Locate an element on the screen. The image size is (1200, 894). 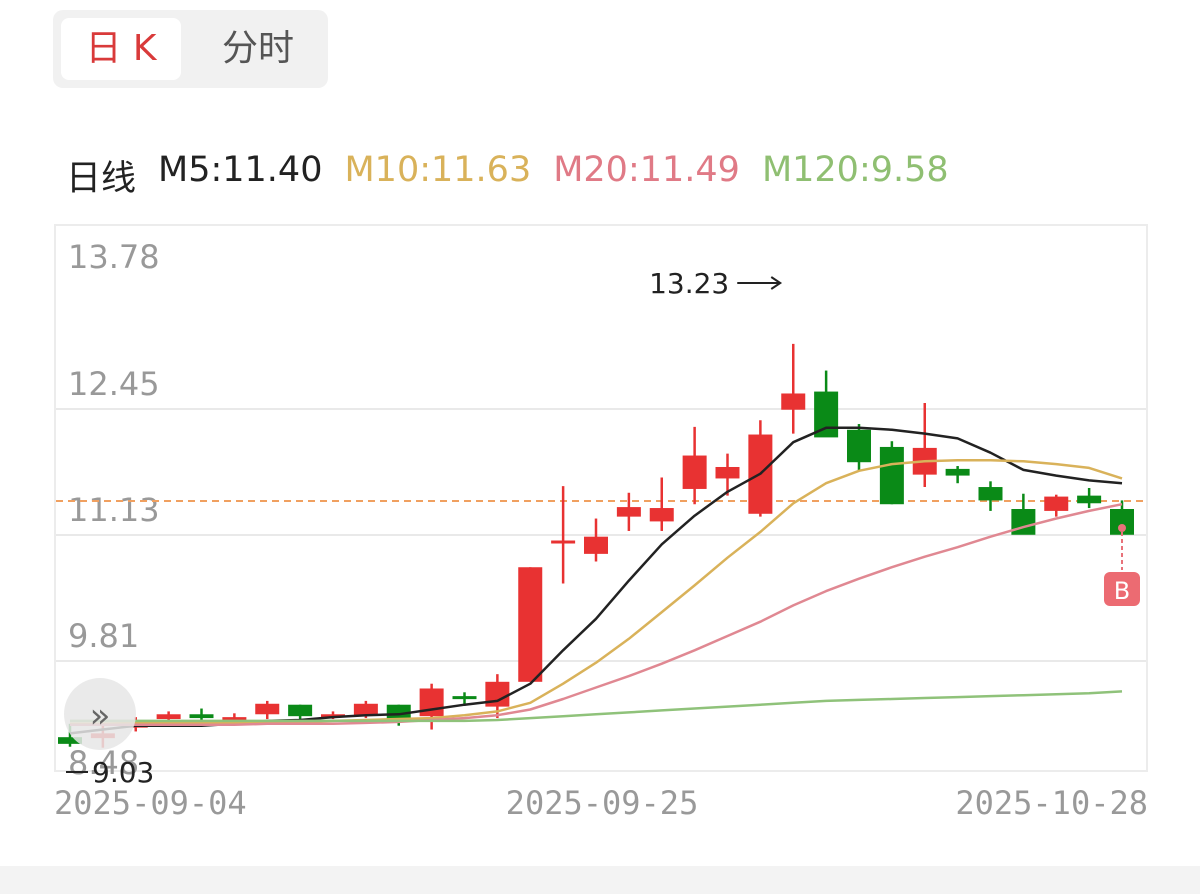
x-tick-label: 2025-09-04 is located at coordinates (150, 803).